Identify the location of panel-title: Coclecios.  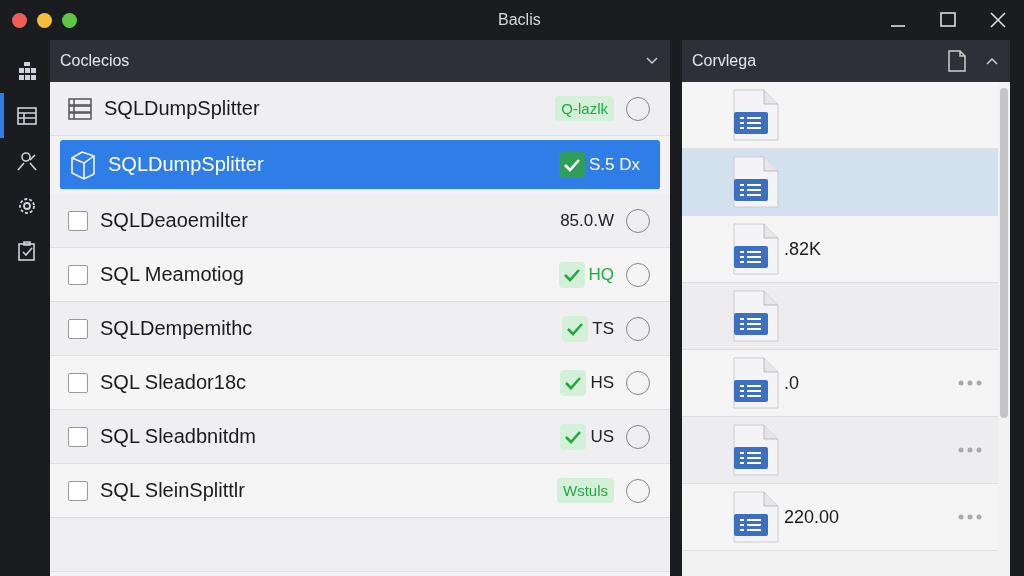
(95, 61).